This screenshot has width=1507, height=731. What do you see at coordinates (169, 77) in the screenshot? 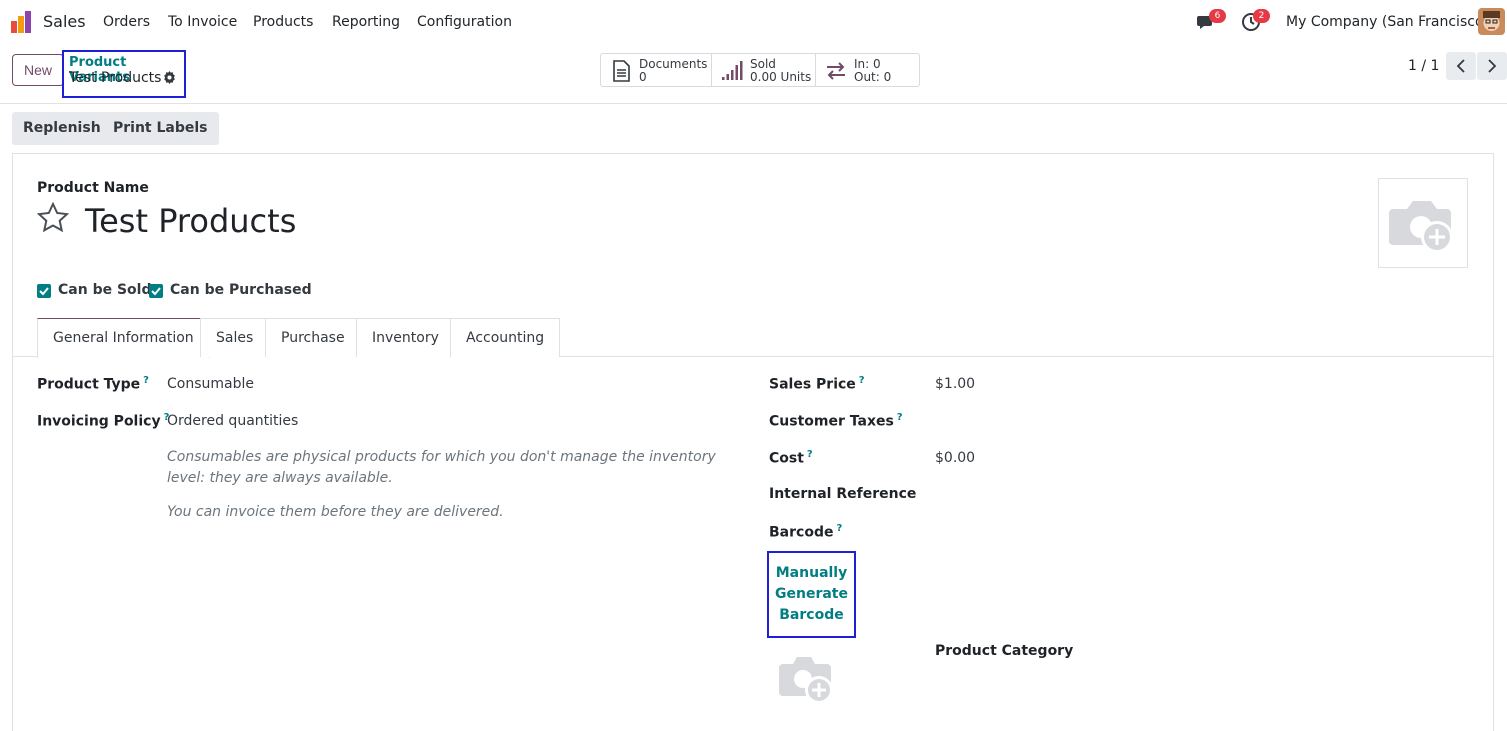
I see `gear-icon` at bounding box center [169, 77].